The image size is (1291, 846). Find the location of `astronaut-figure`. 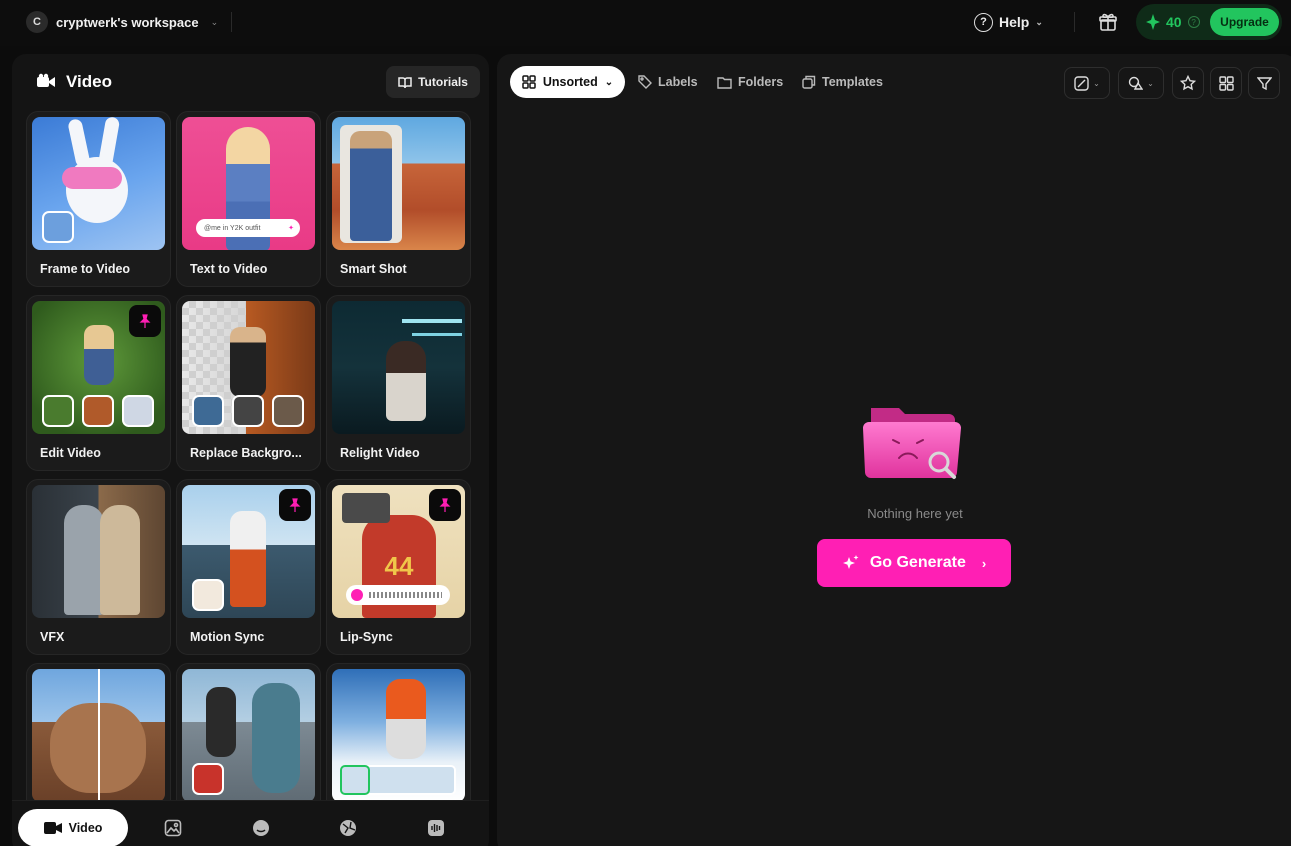

astronaut-figure is located at coordinates (84, 560).